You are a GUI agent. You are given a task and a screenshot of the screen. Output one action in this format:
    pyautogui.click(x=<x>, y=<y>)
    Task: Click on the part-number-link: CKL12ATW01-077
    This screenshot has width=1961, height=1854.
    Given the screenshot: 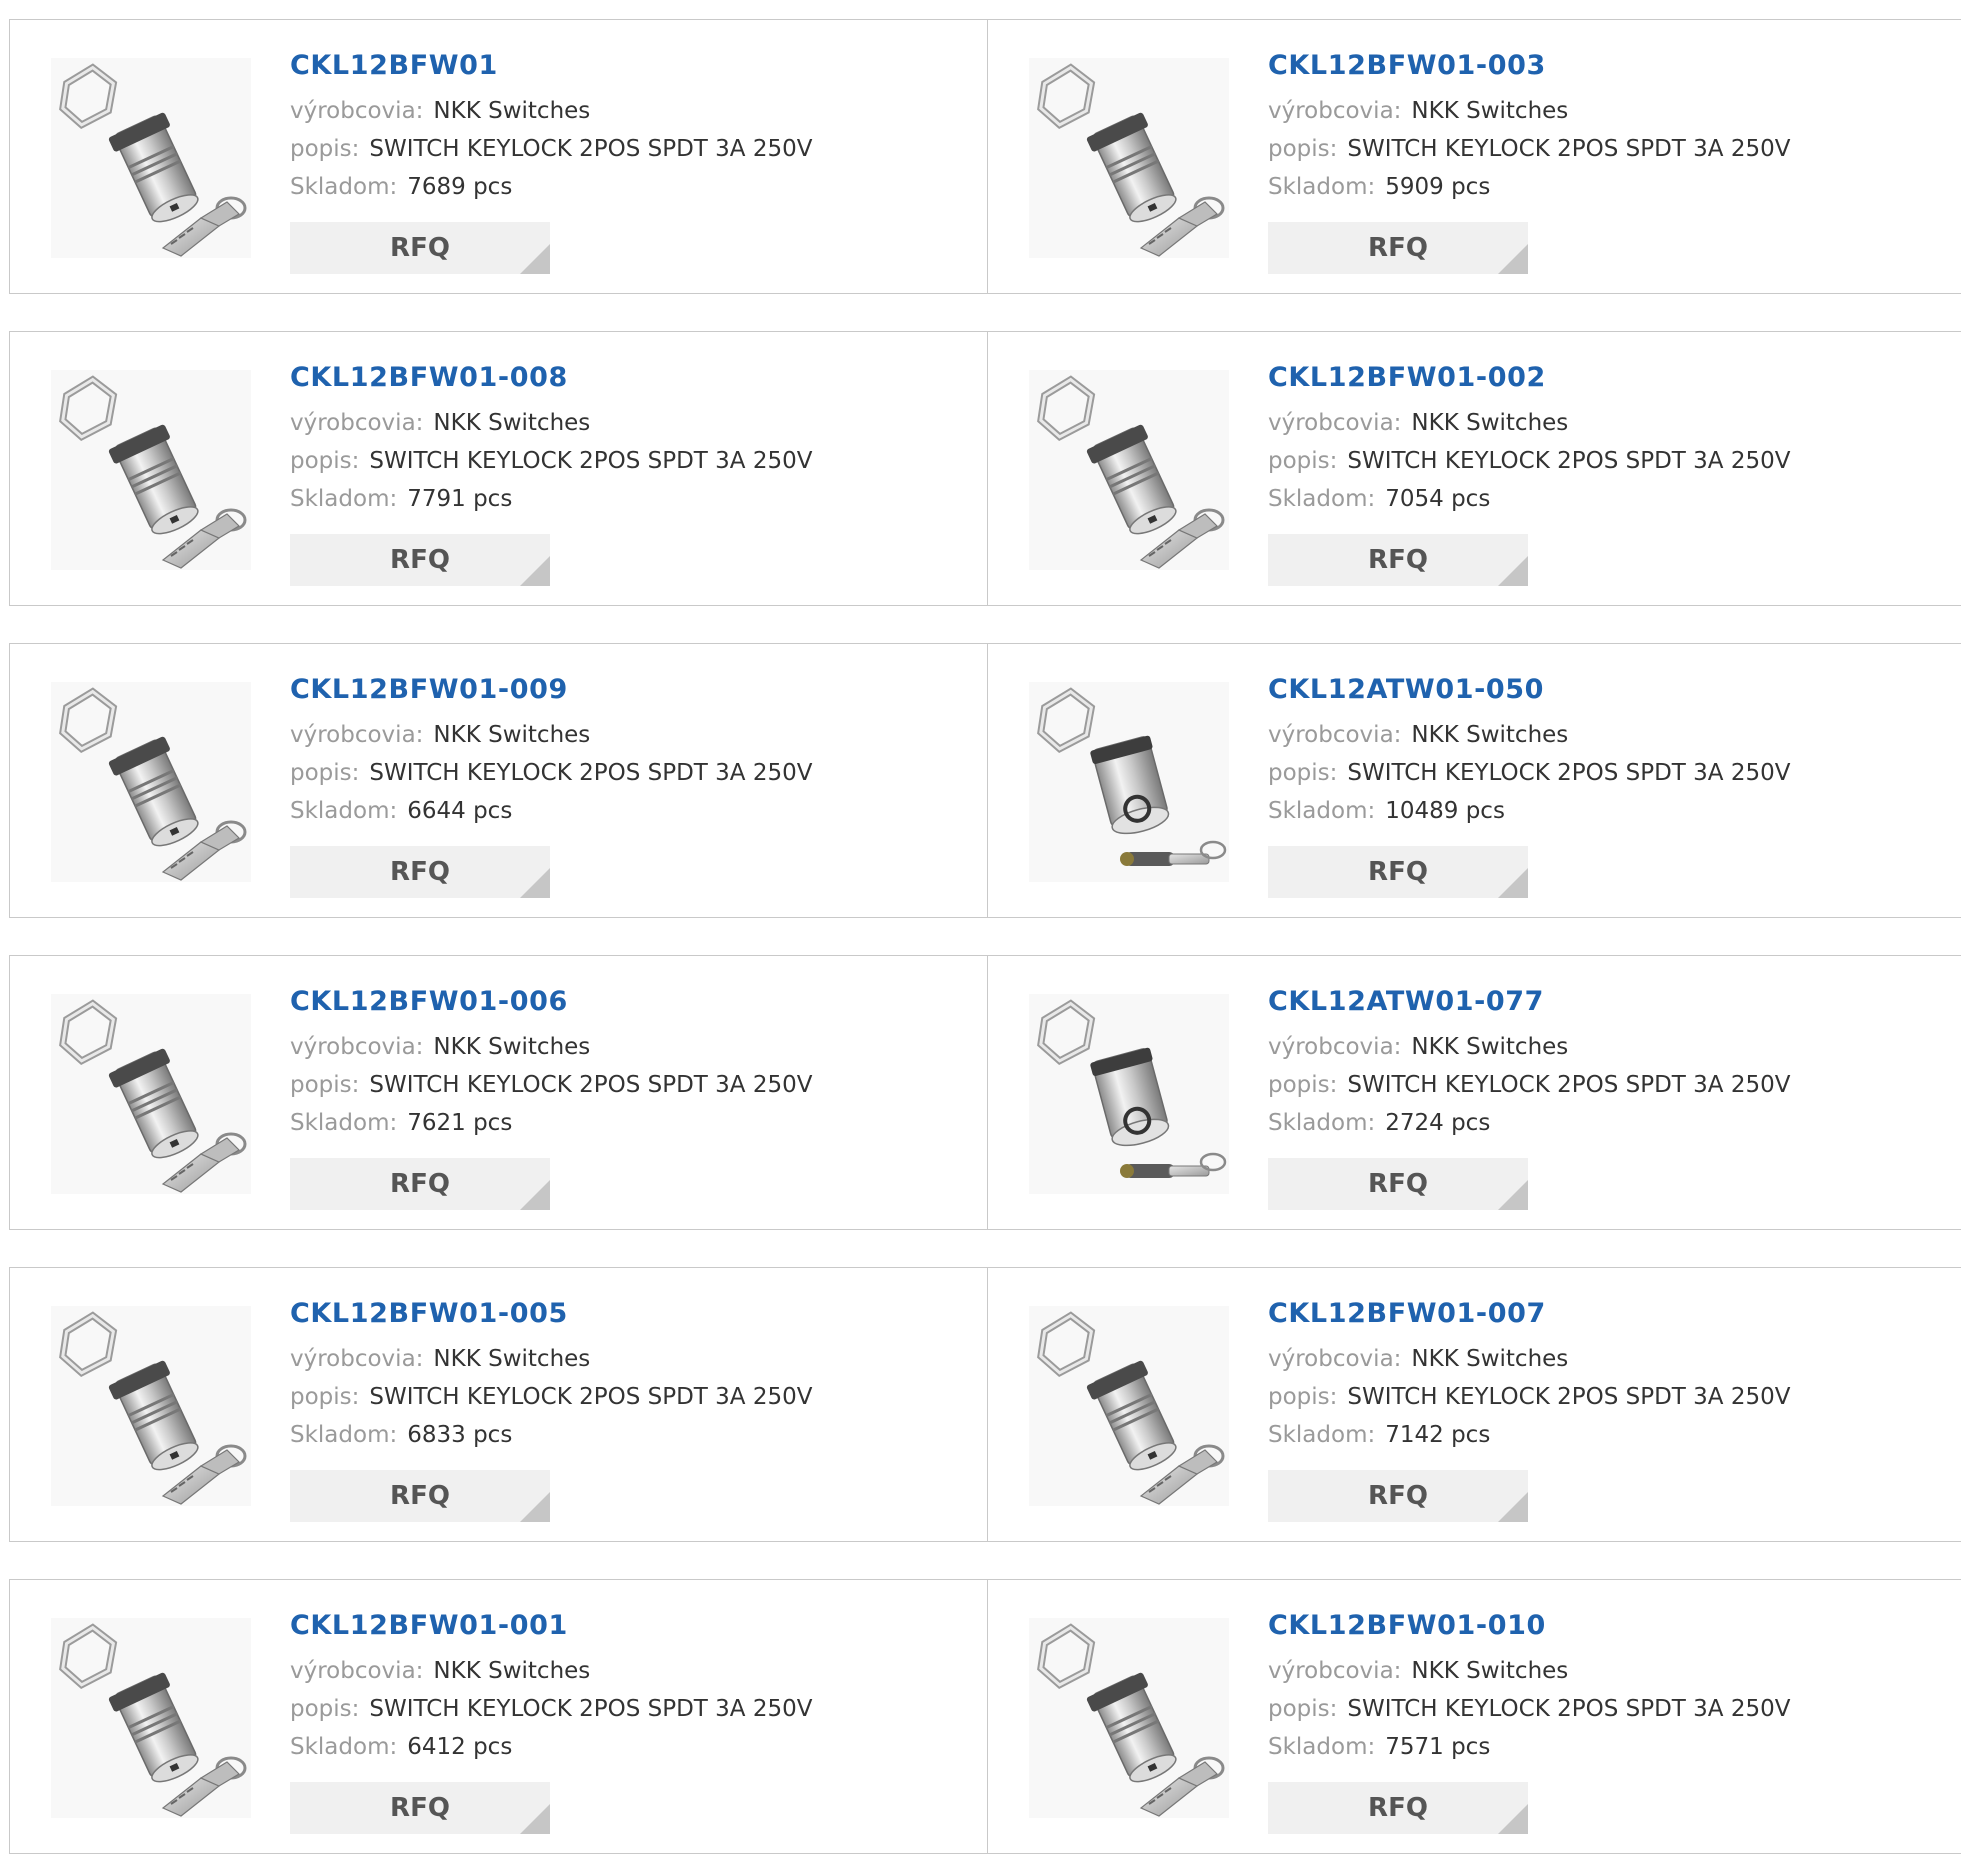 What is the action you would take?
    pyautogui.click(x=1406, y=1002)
    